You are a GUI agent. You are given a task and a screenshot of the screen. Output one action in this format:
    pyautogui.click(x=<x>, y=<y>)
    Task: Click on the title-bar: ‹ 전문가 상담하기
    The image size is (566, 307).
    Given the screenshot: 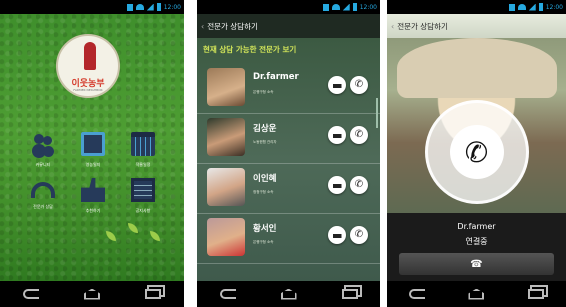 What is the action you would take?
    pyautogui.click(x=288, y=26)
    